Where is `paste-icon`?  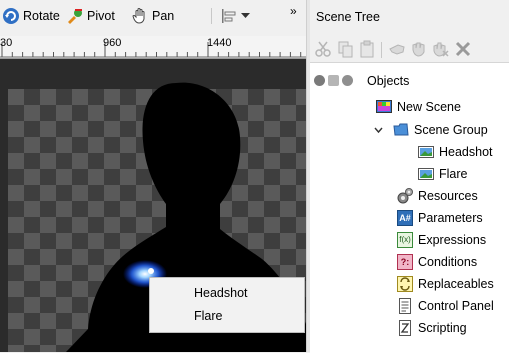 paste-icon is located at coordinates (367, 49).